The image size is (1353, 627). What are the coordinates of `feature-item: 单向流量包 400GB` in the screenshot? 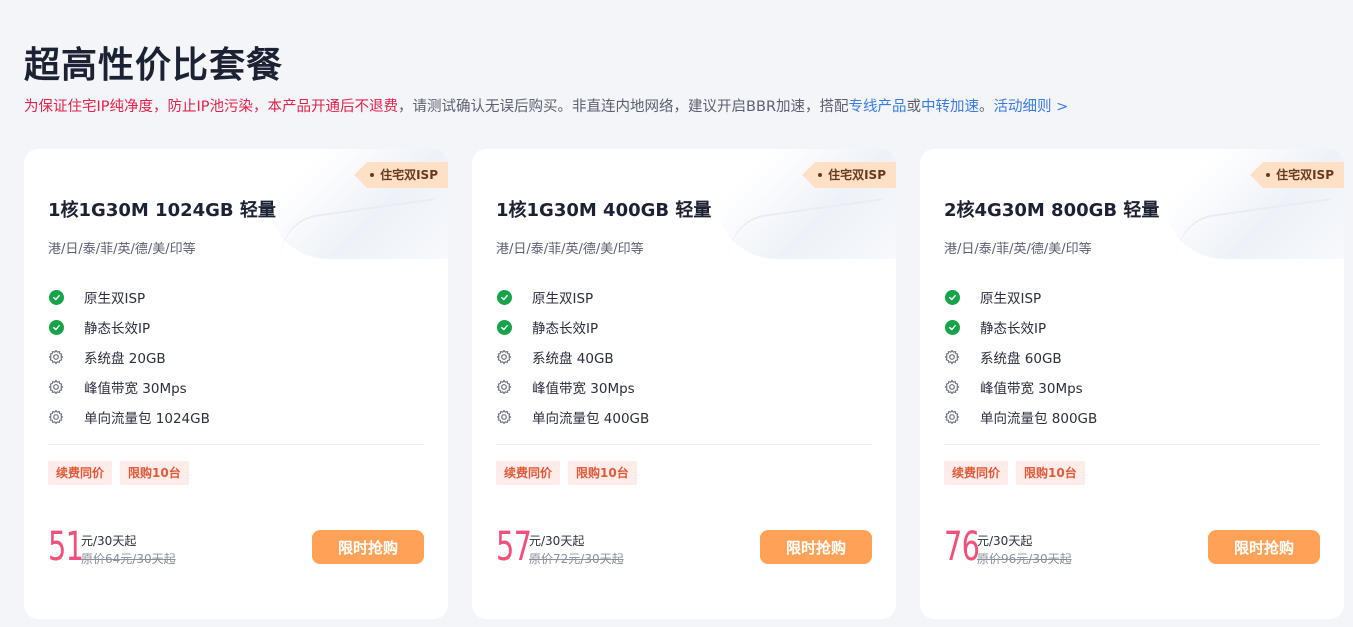 It's located at (572, 417).